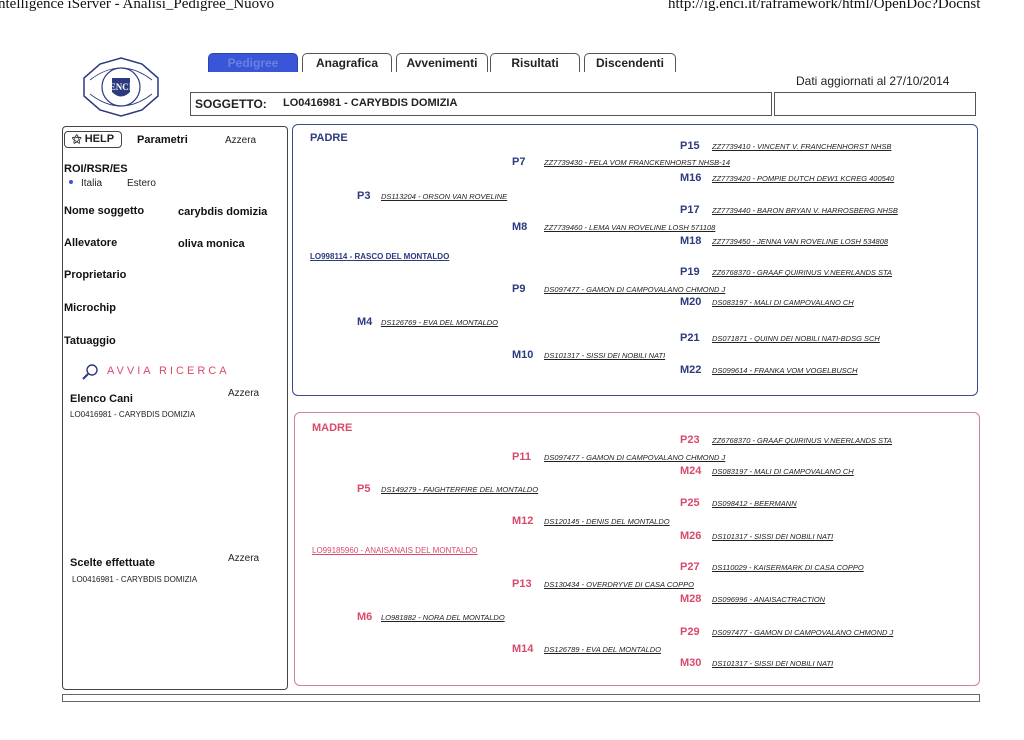 The width and height of the screenshot is (1024, 740). I want to click on madre-ancestor-link: DS083197 - MALI DI CAMPOVALANO CH, so click(783, 471).